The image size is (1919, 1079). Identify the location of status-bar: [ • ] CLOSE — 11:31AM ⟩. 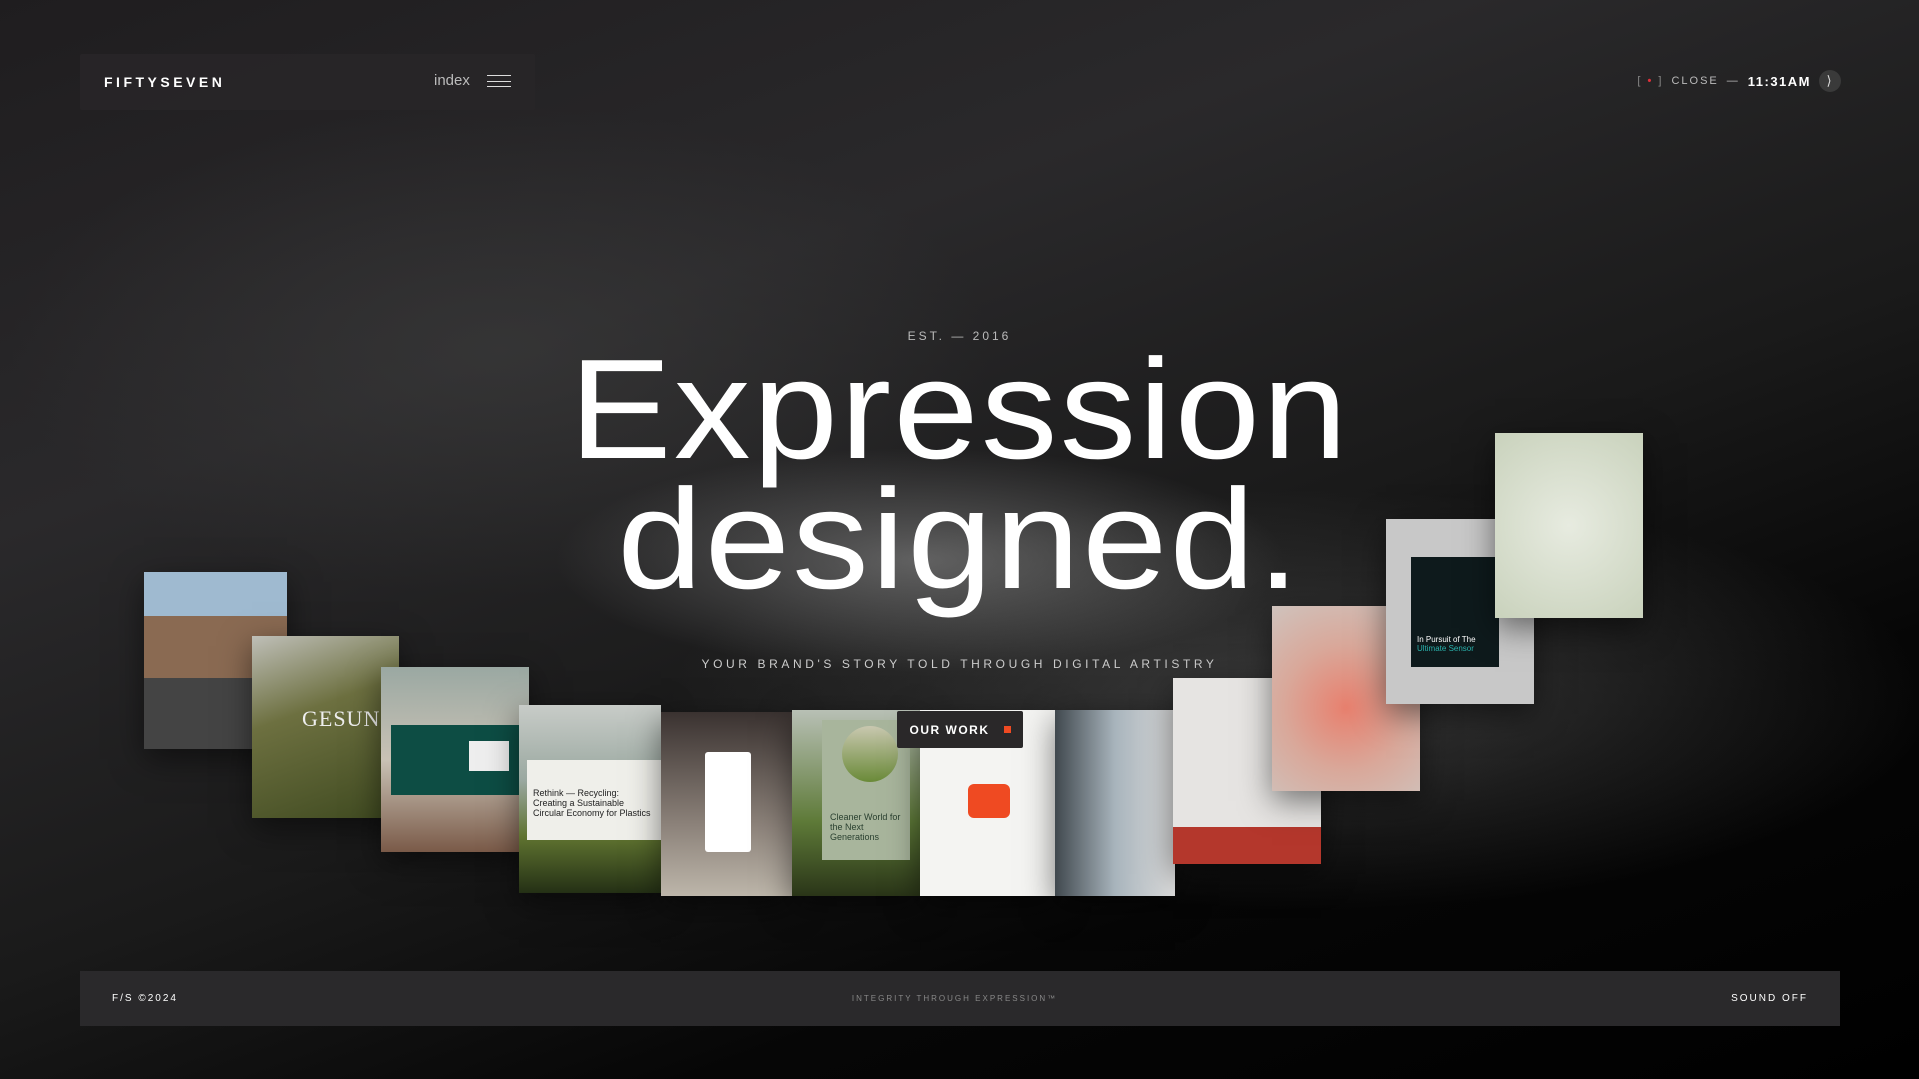
(1739, 81).